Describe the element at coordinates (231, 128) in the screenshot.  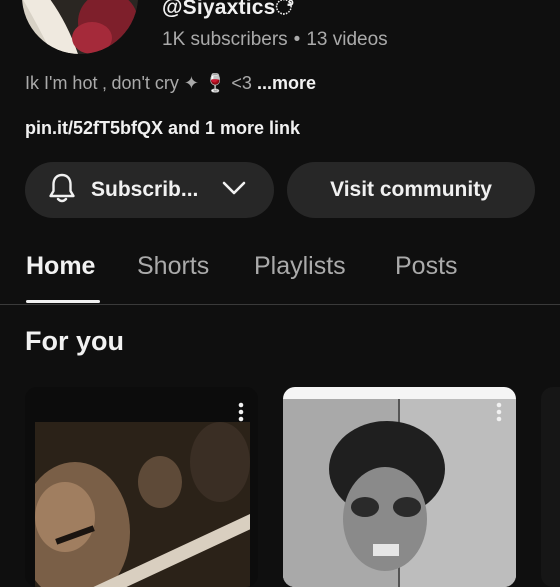
I see `channel-link-more: and 1 more link` at that location.